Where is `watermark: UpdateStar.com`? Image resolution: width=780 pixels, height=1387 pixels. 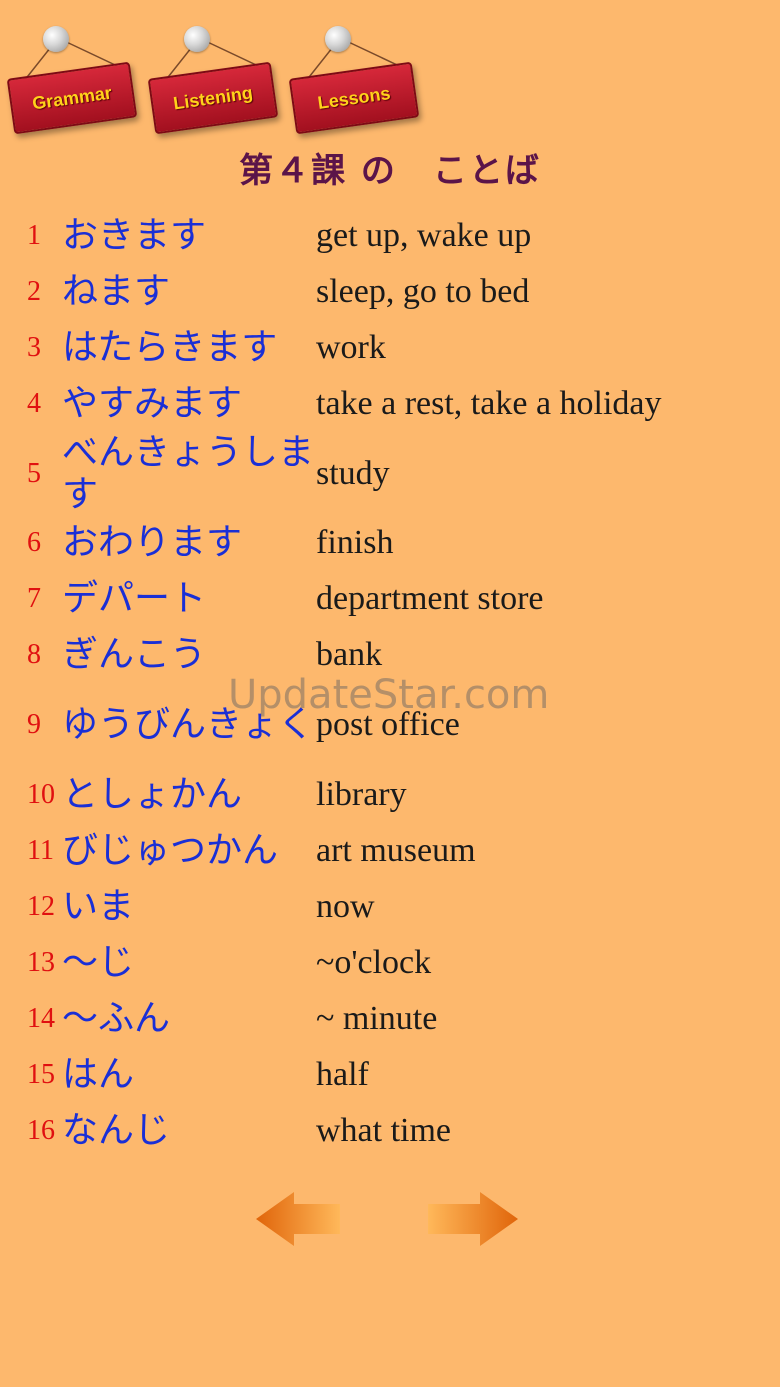 watermark: UpdateStar.com is located at coordinates (389, 695).